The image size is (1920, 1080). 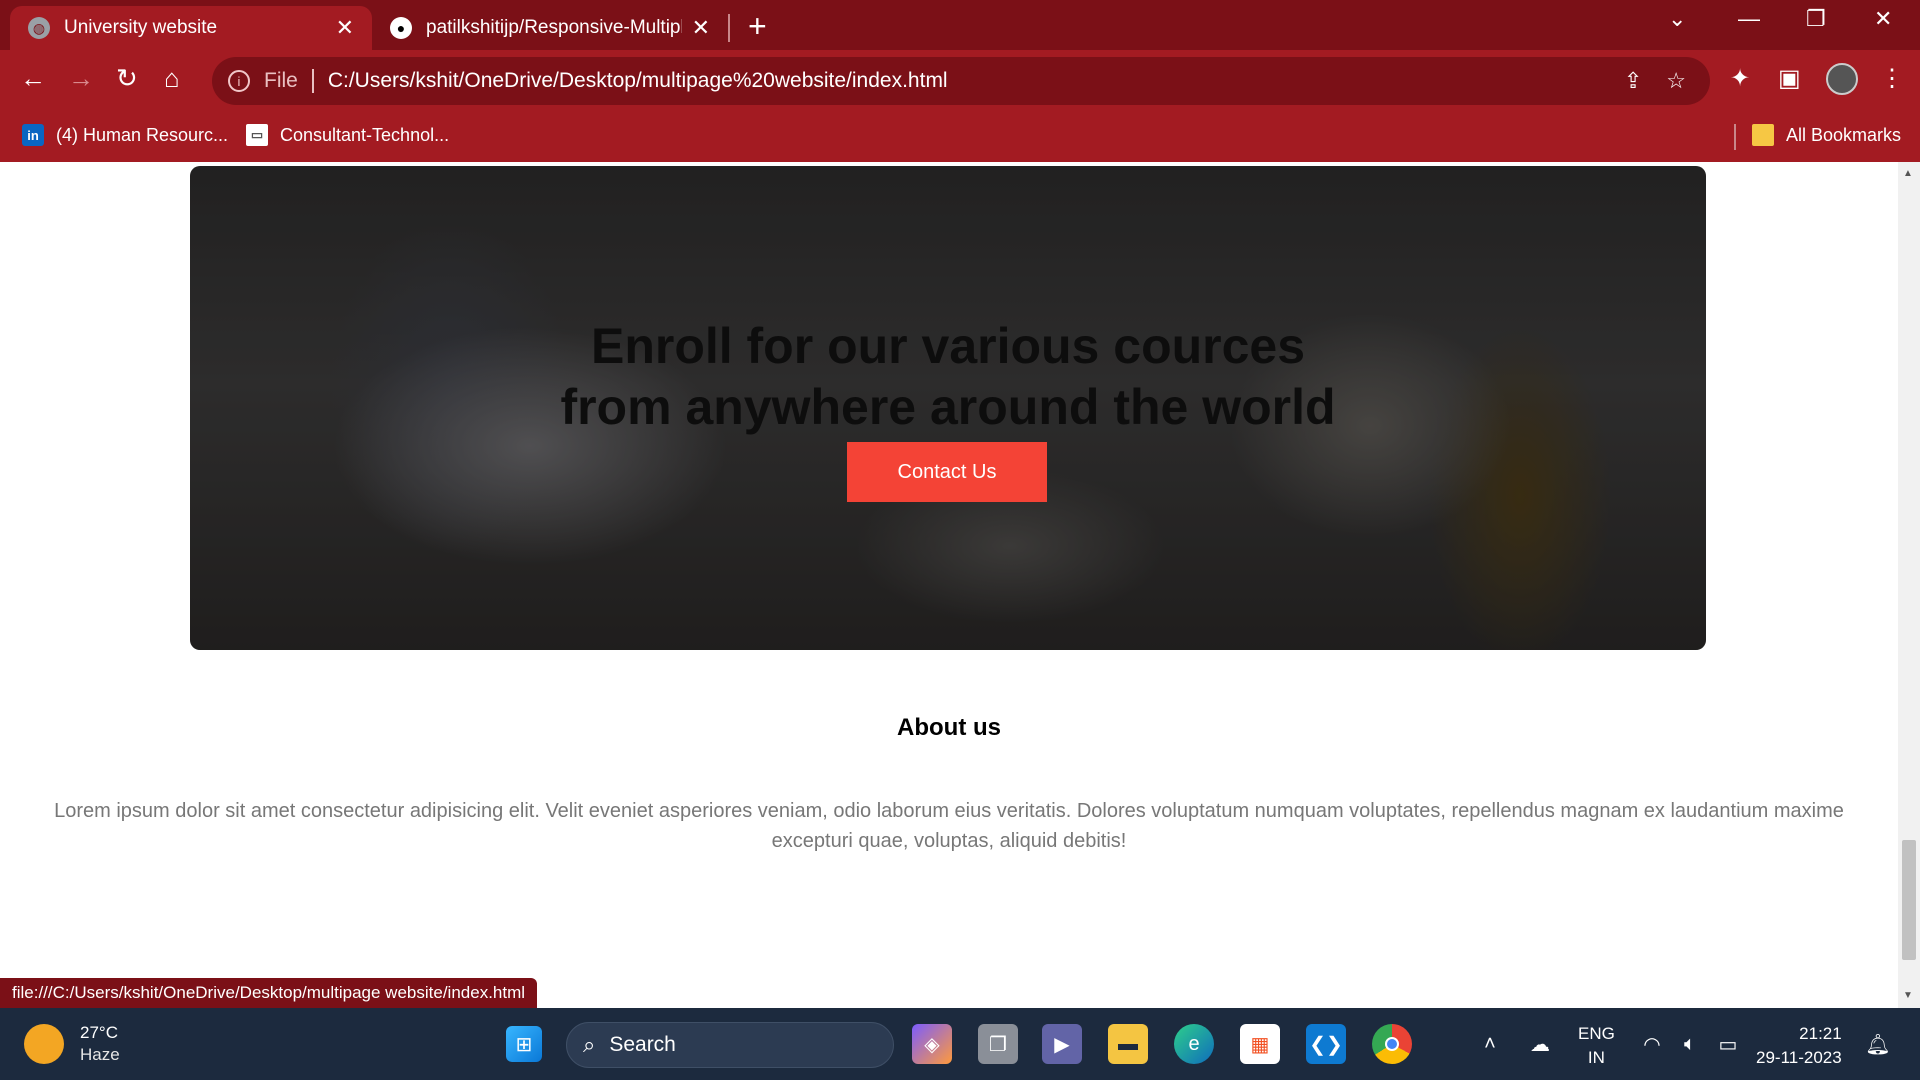 I want to click on scrollbar-thumb, so click(x=1909, y=900).